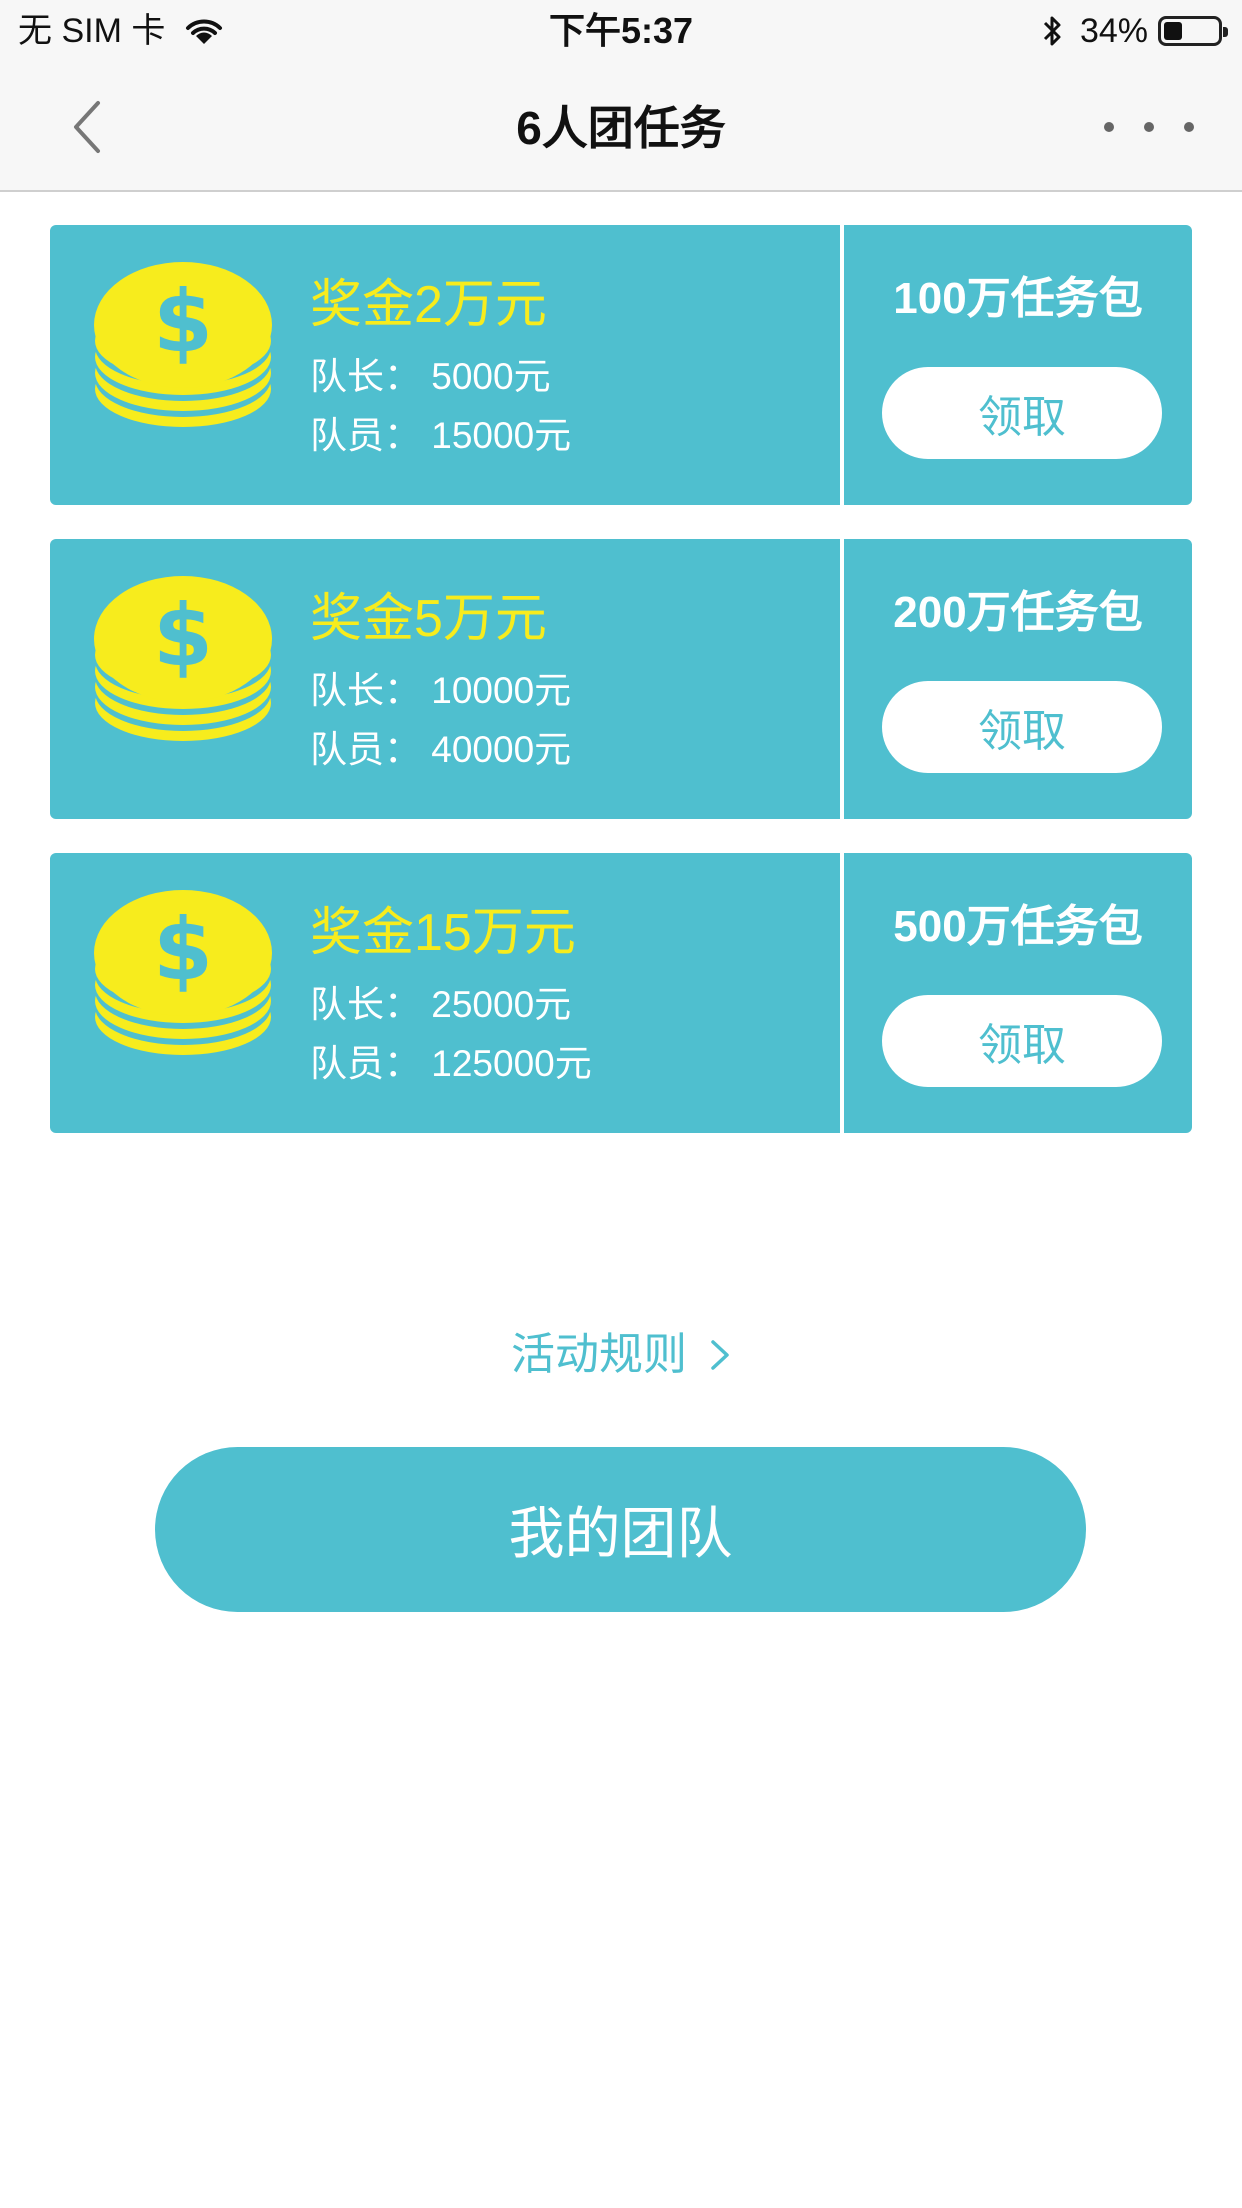 Image resolution: width=1242 pixels, height=2208 pixels. I want to click on package-label: 100万任务包, so click(1018, 298).